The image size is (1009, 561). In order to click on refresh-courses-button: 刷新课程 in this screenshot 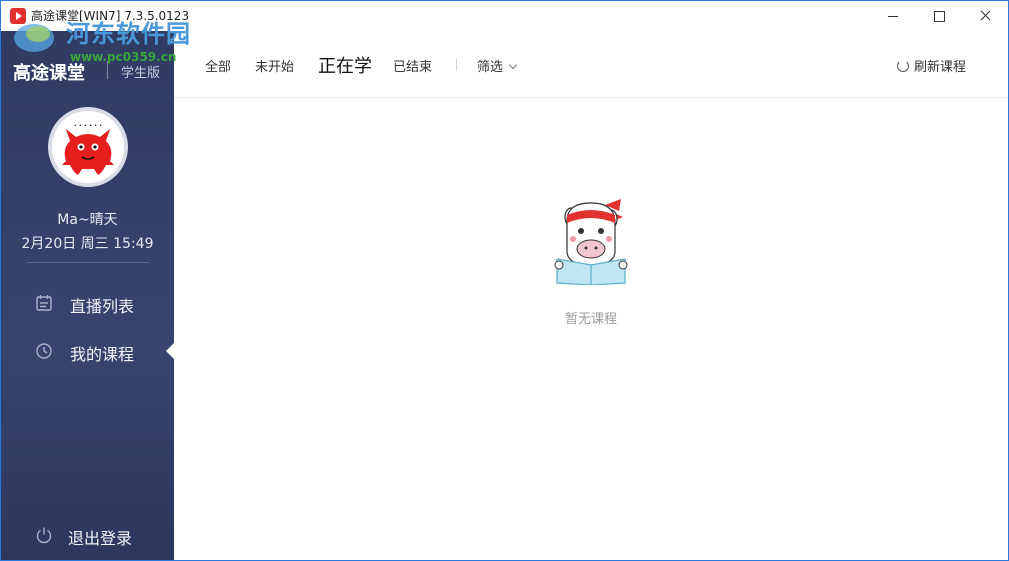, I will do `click(931, 65)`.